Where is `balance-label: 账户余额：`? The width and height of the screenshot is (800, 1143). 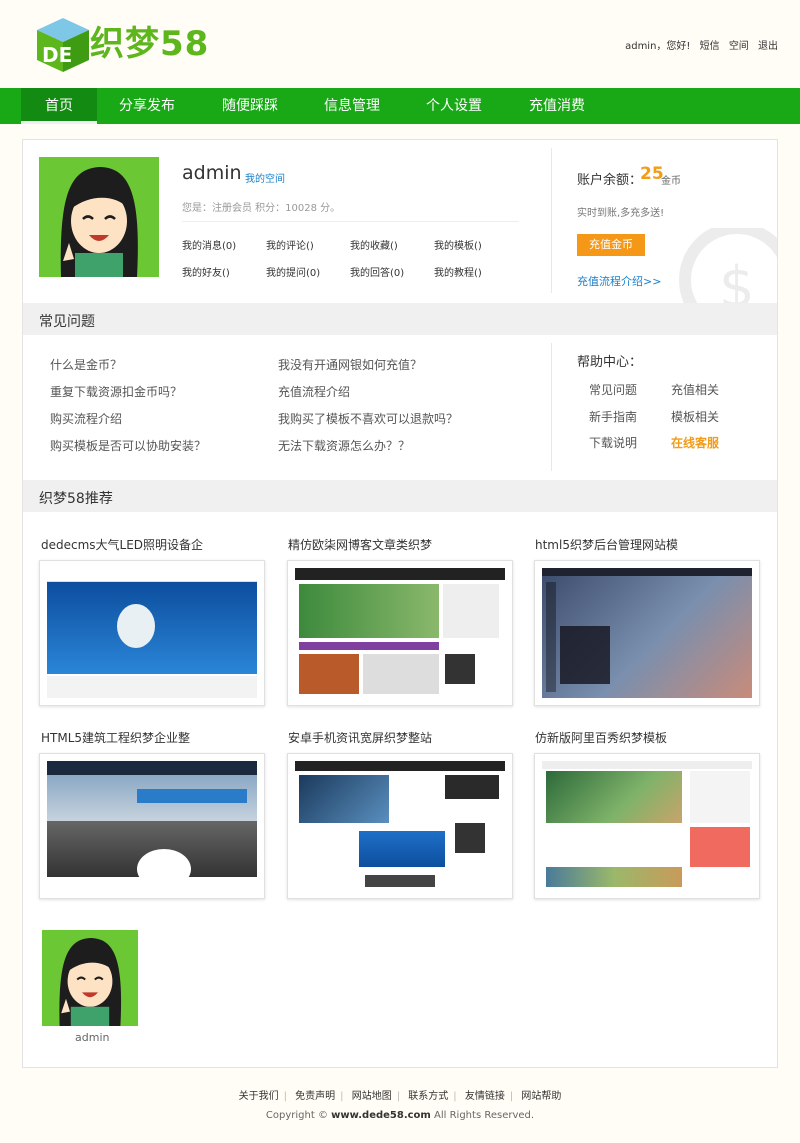
balance-label: 账户余额： is located at coordinates (610, 180).